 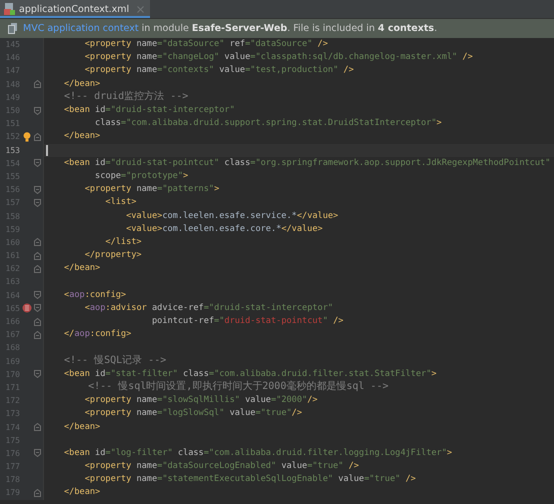 I want to click on code-line: <aop:advisor advice-ref="druid-stat-interceptor", so click(x=209, y=308).